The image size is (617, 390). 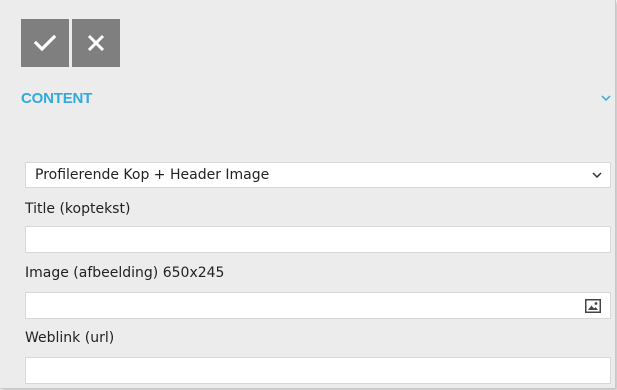 I want to click on image-input, so click(x=318, y=305).